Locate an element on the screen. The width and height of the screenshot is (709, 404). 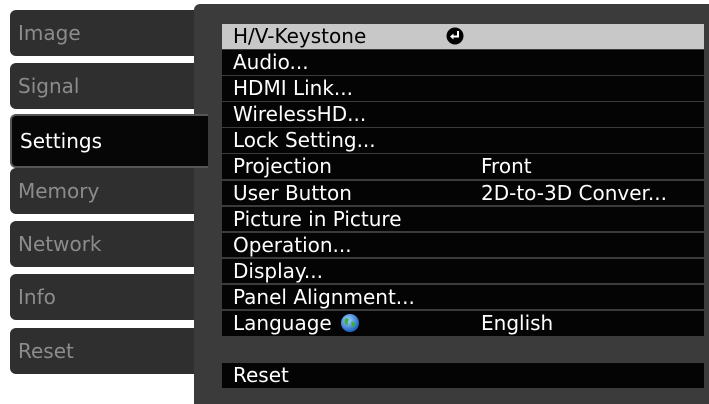
enter-return-icon is located at coordinates (455, 36).